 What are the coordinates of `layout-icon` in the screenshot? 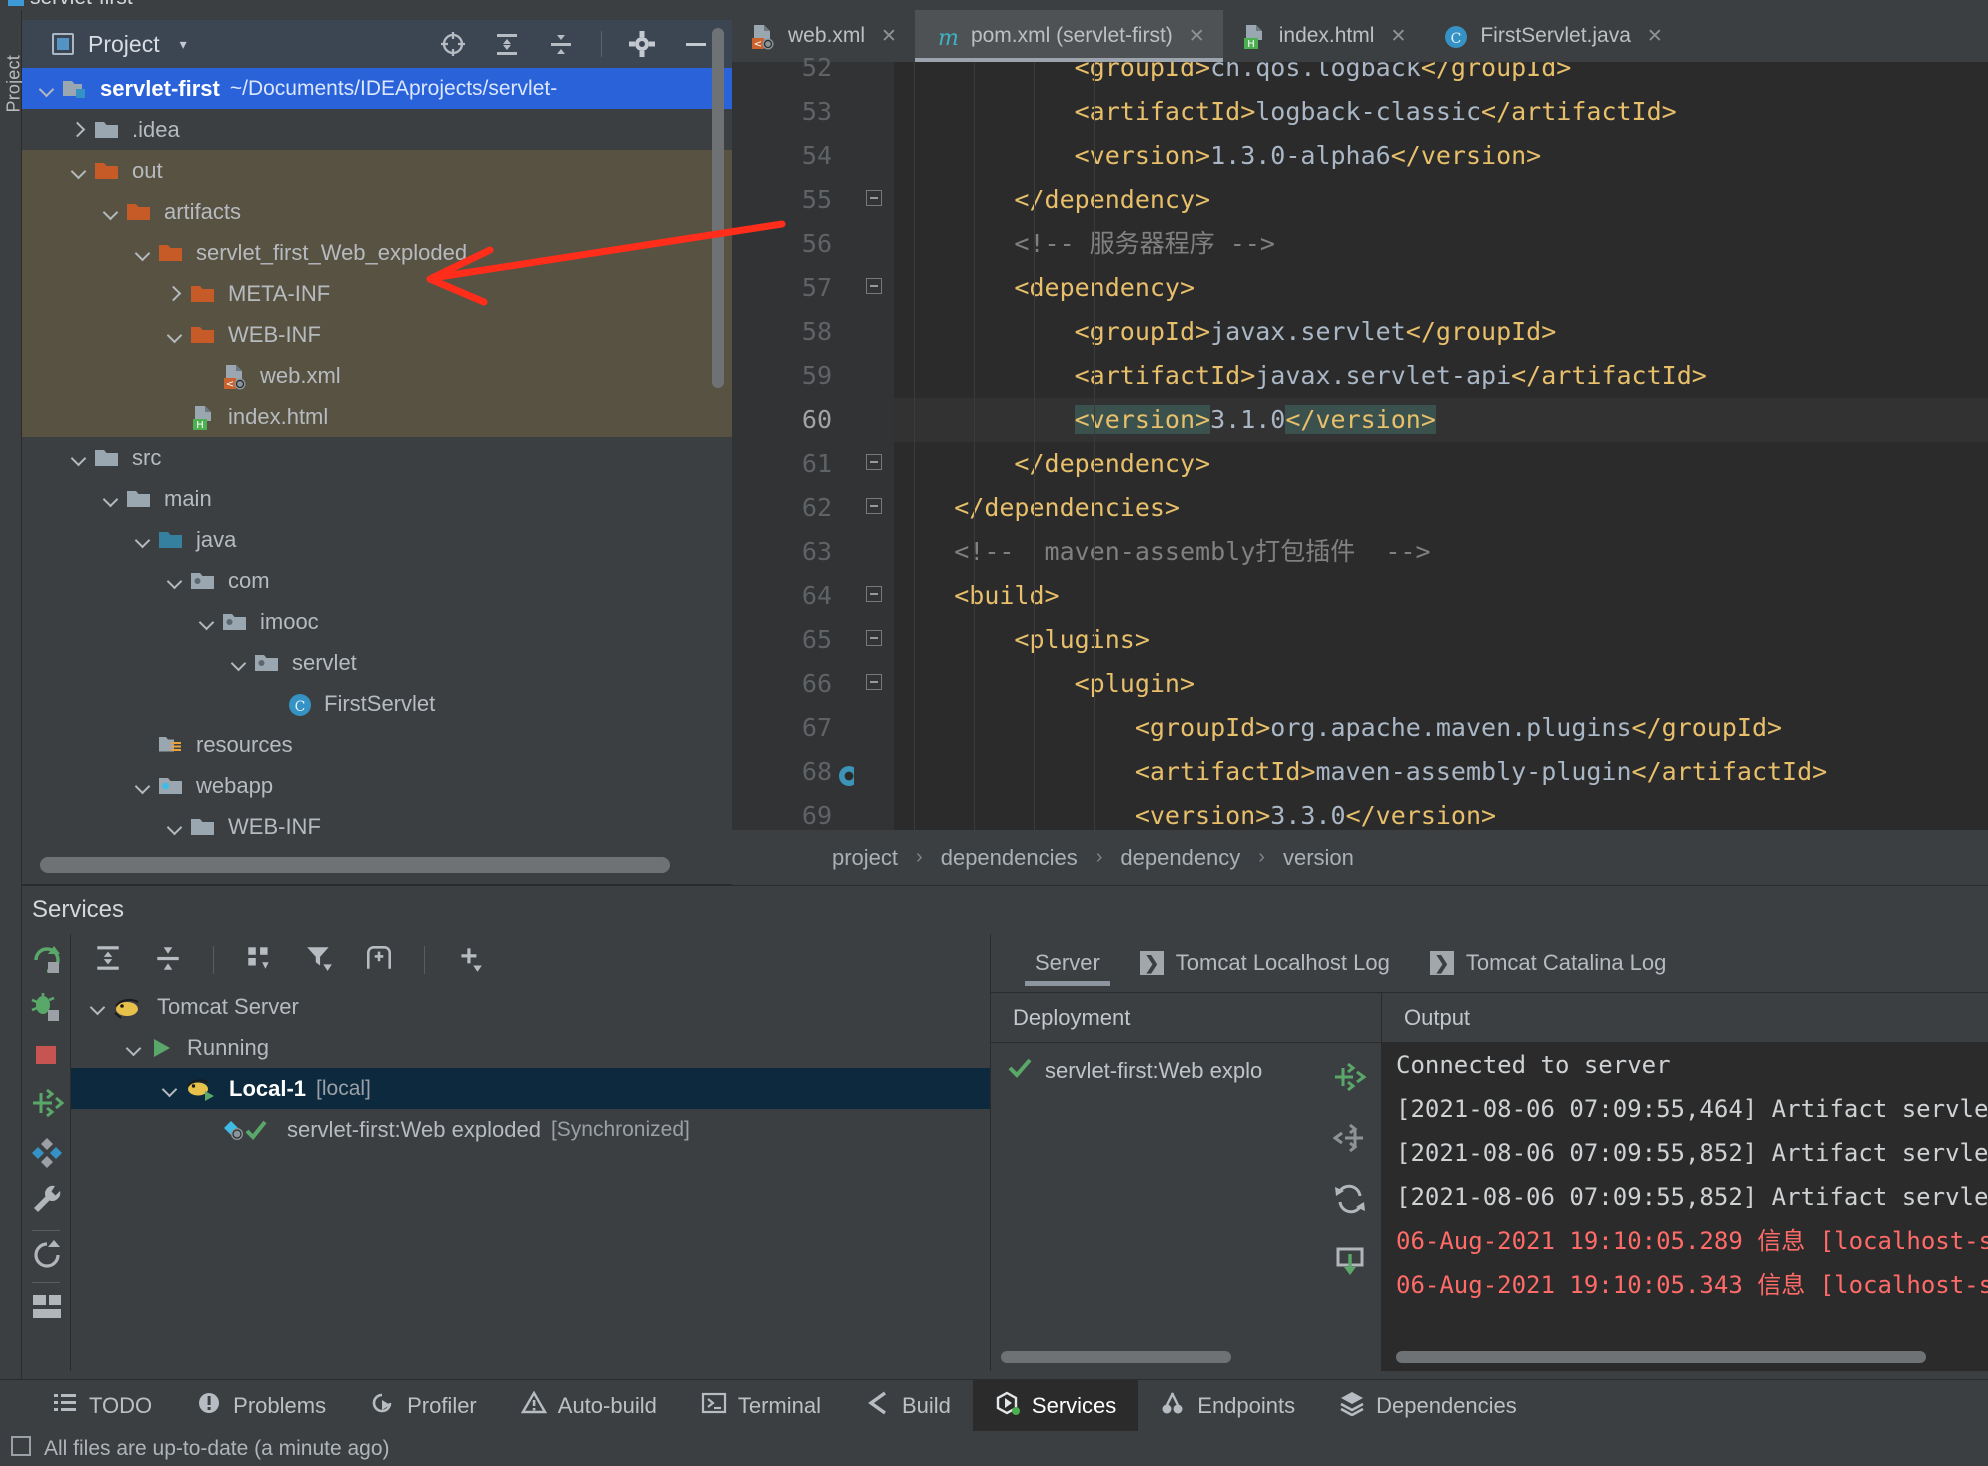 It's located at (47, 1307).